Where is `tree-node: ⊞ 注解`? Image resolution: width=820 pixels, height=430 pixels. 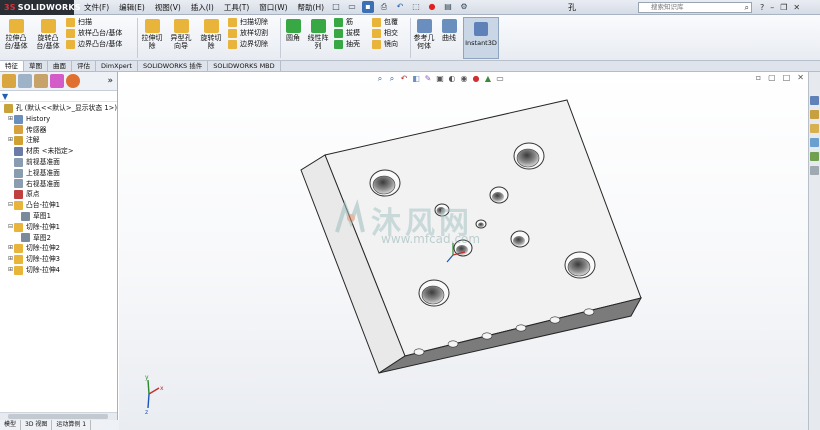
tree-node: ⊞ 注解 is located at coordinates (58, 140).